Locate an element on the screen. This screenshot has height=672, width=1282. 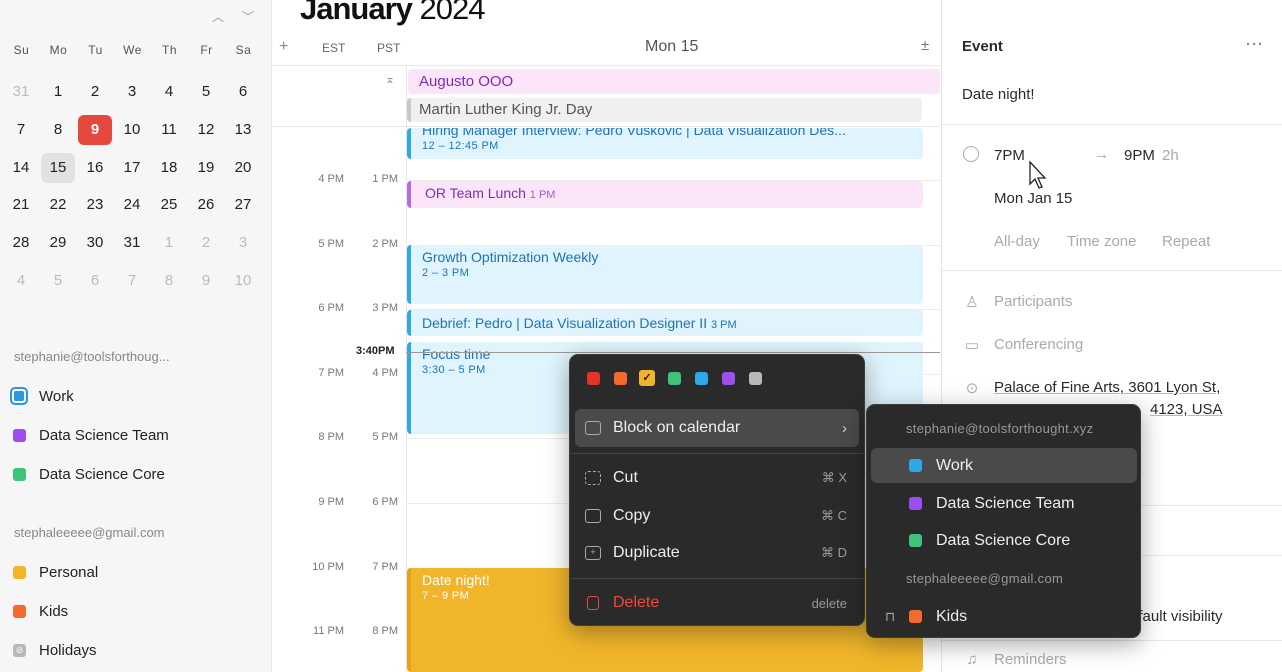
timezone-pst: PST is located at coordinates (389, 48).